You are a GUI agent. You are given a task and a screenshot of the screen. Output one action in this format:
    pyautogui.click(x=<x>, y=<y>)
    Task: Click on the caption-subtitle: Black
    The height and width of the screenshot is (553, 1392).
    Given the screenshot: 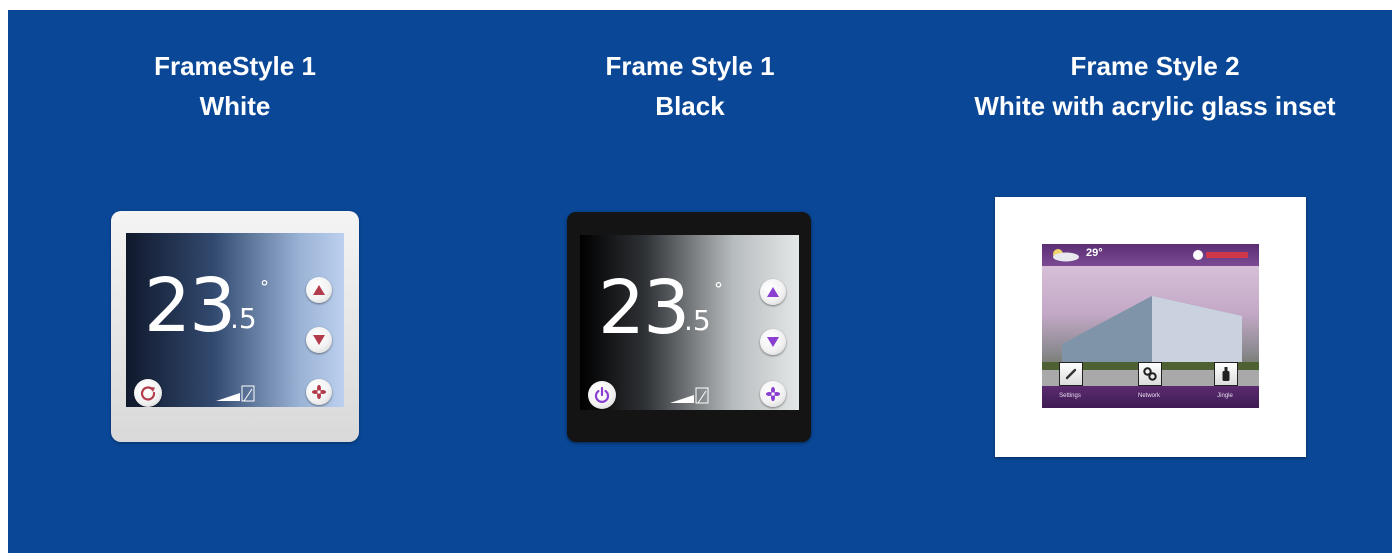 What is the action you would take?
    pyautogui.click(x=690, y=106)
    